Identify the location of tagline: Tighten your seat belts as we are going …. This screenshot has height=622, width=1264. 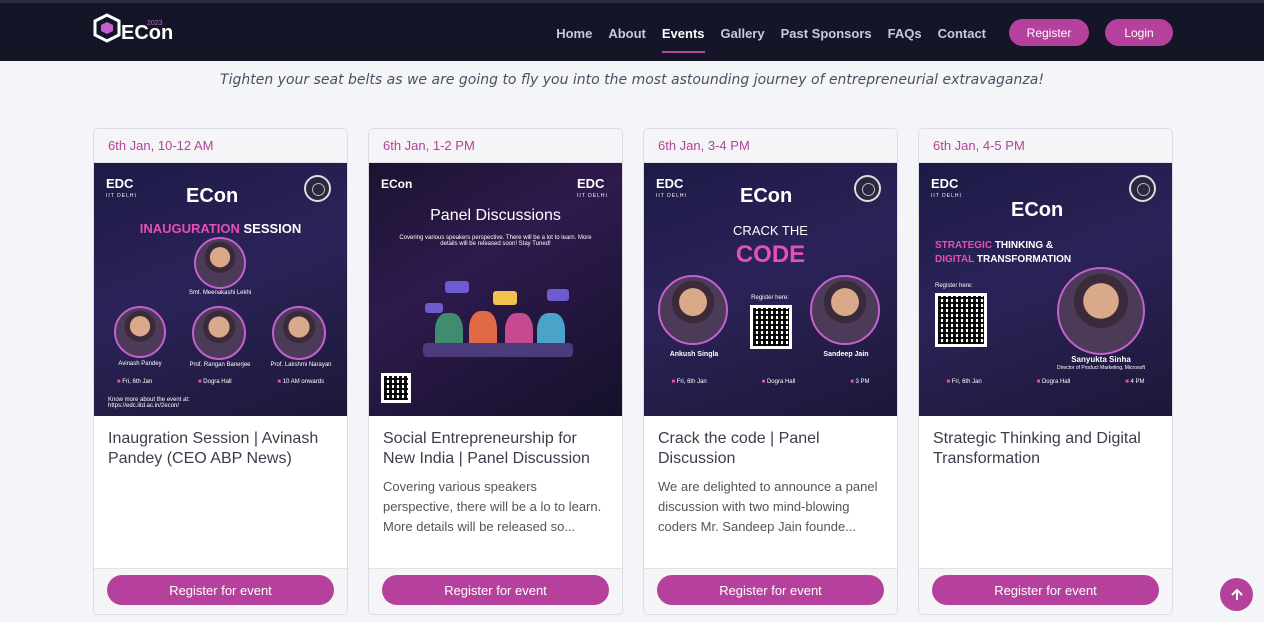
(632, 80).